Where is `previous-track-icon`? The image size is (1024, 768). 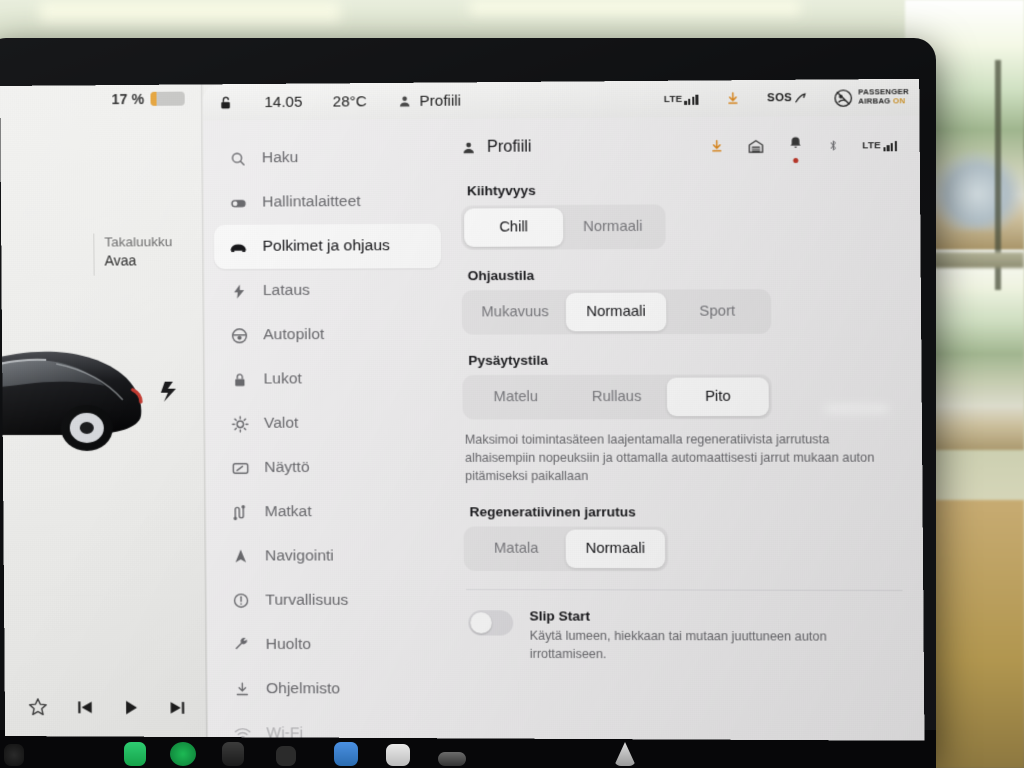
previous-track-icon is located at coordinates (85, 707).